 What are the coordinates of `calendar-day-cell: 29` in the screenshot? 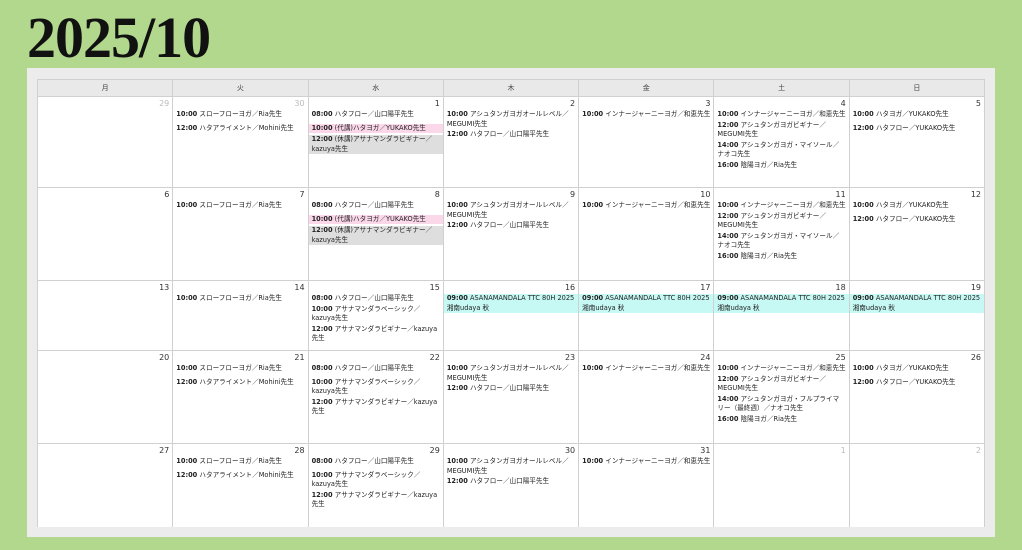 It's located at (106, 142).